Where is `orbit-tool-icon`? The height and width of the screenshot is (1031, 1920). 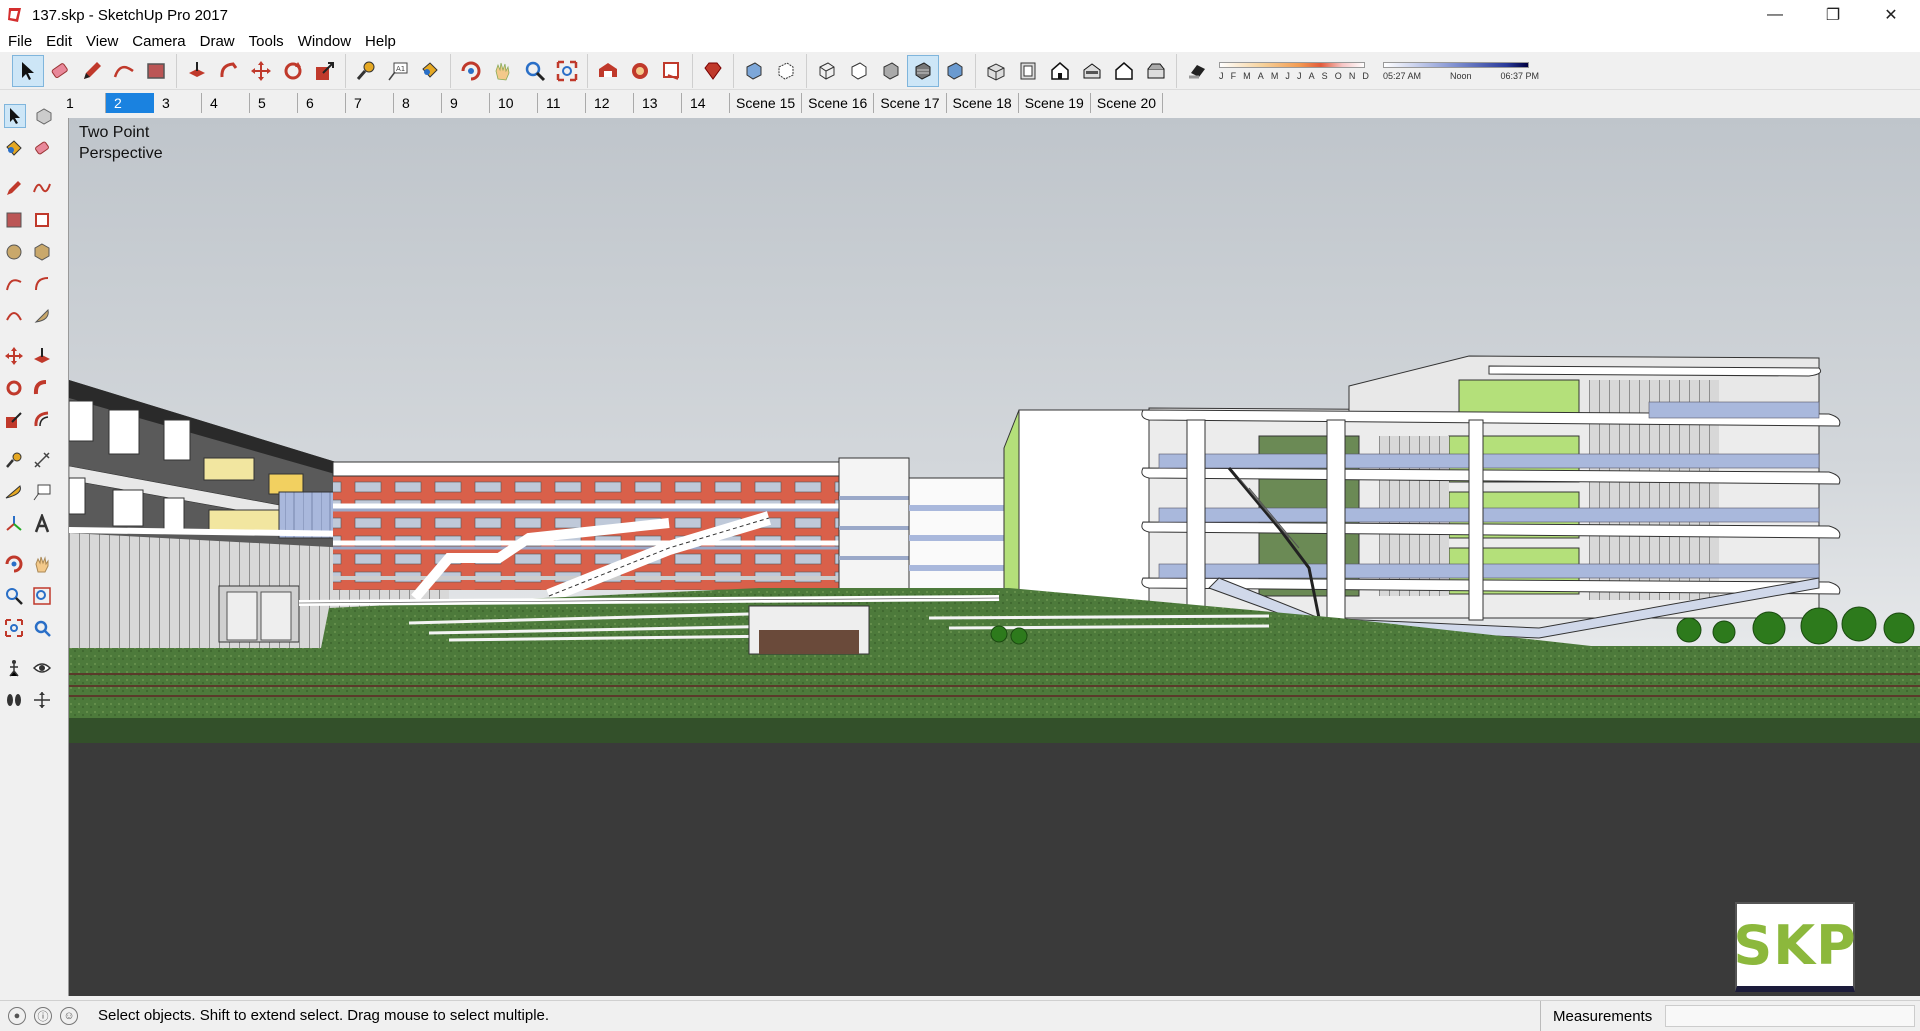
orbit-tool-icon is located at coordinates (14, 564).